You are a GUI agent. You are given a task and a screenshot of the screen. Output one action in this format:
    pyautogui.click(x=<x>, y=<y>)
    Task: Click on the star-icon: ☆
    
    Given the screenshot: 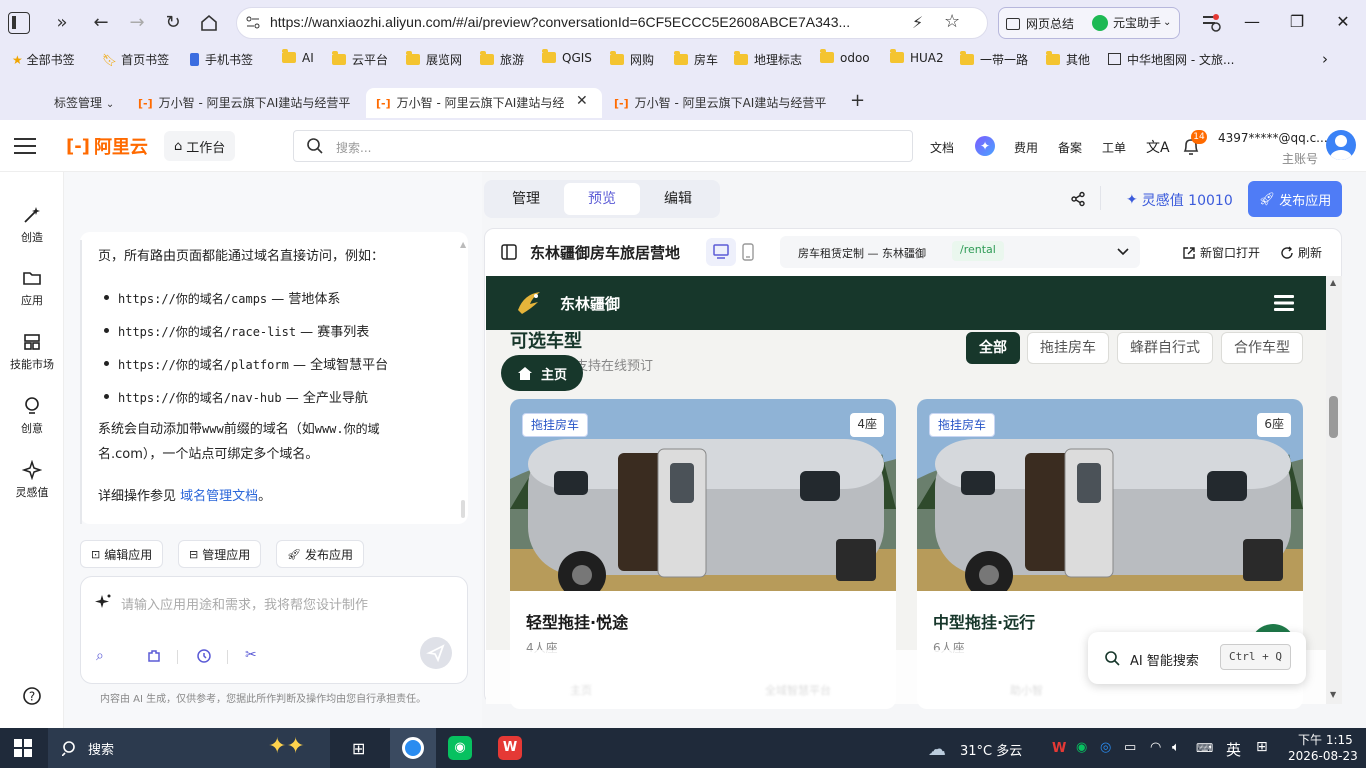 What is the action you would take?
    pyautogui.click(x=952, y=21)
    